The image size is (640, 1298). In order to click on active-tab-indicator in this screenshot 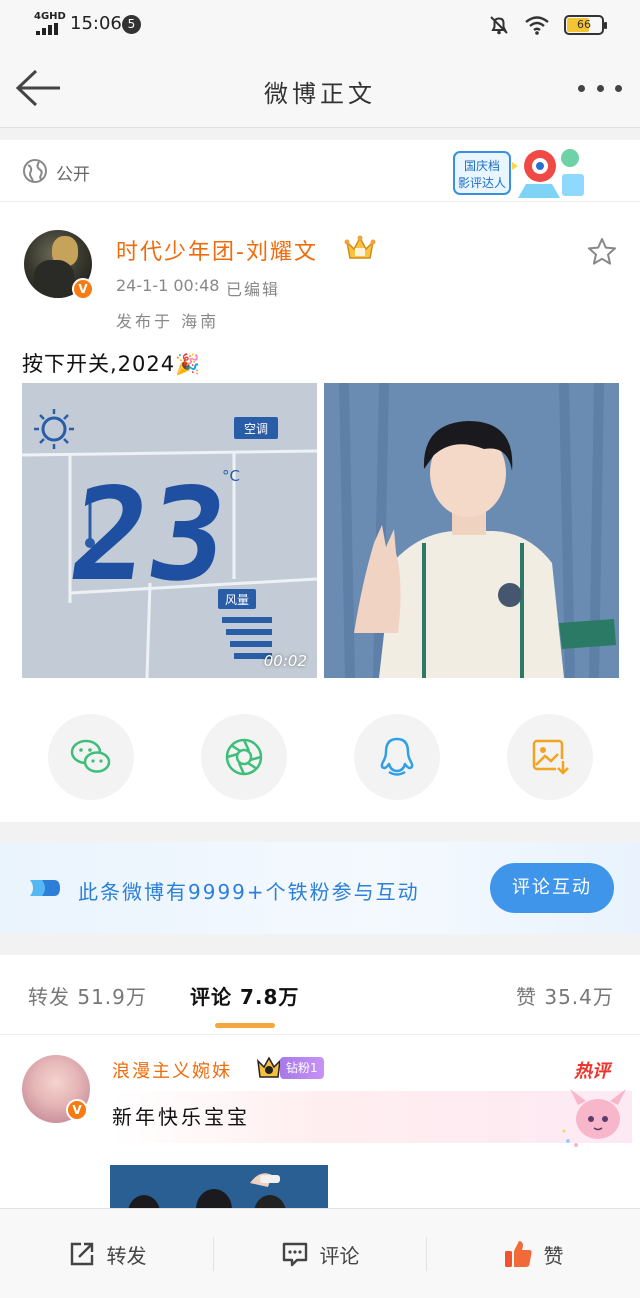, I will do `click(245, 1025)`.